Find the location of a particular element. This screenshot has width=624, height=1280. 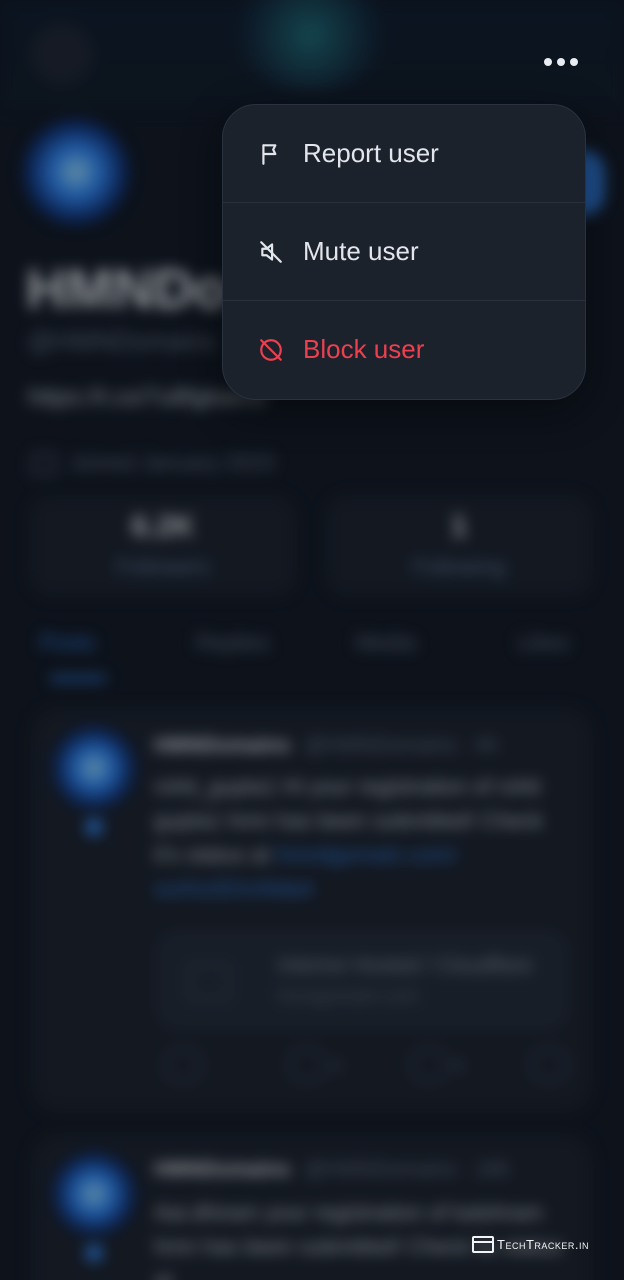

flag-icon is located at coordinates (271, 154).